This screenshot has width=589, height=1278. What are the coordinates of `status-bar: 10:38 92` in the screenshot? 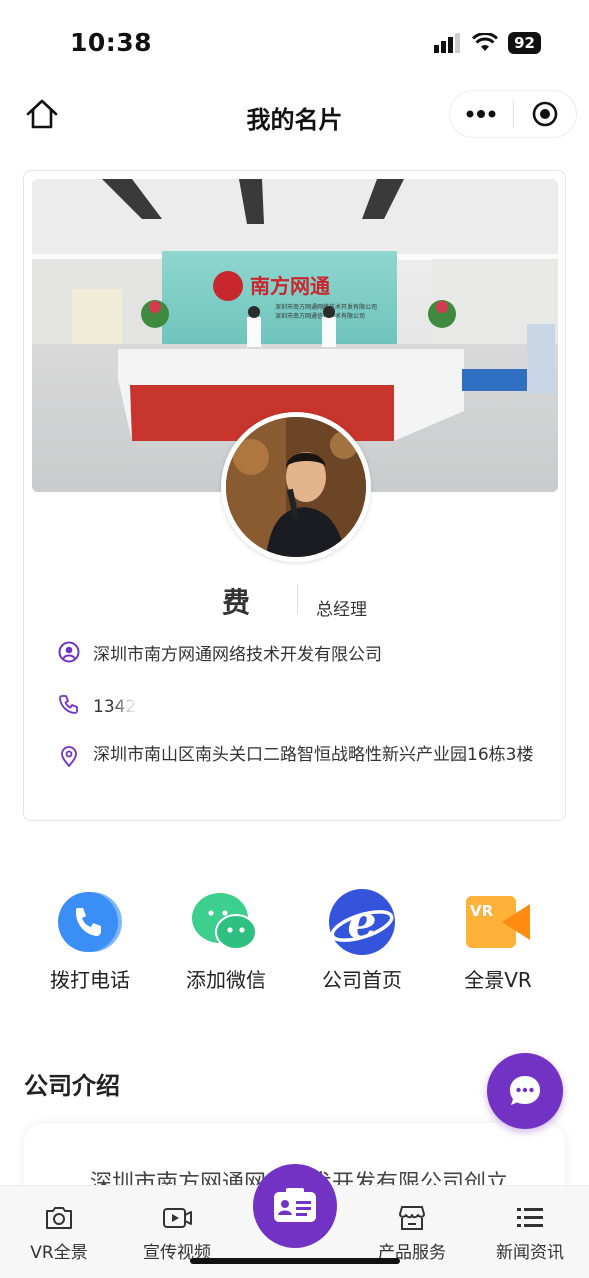 It's located at (294, 43).